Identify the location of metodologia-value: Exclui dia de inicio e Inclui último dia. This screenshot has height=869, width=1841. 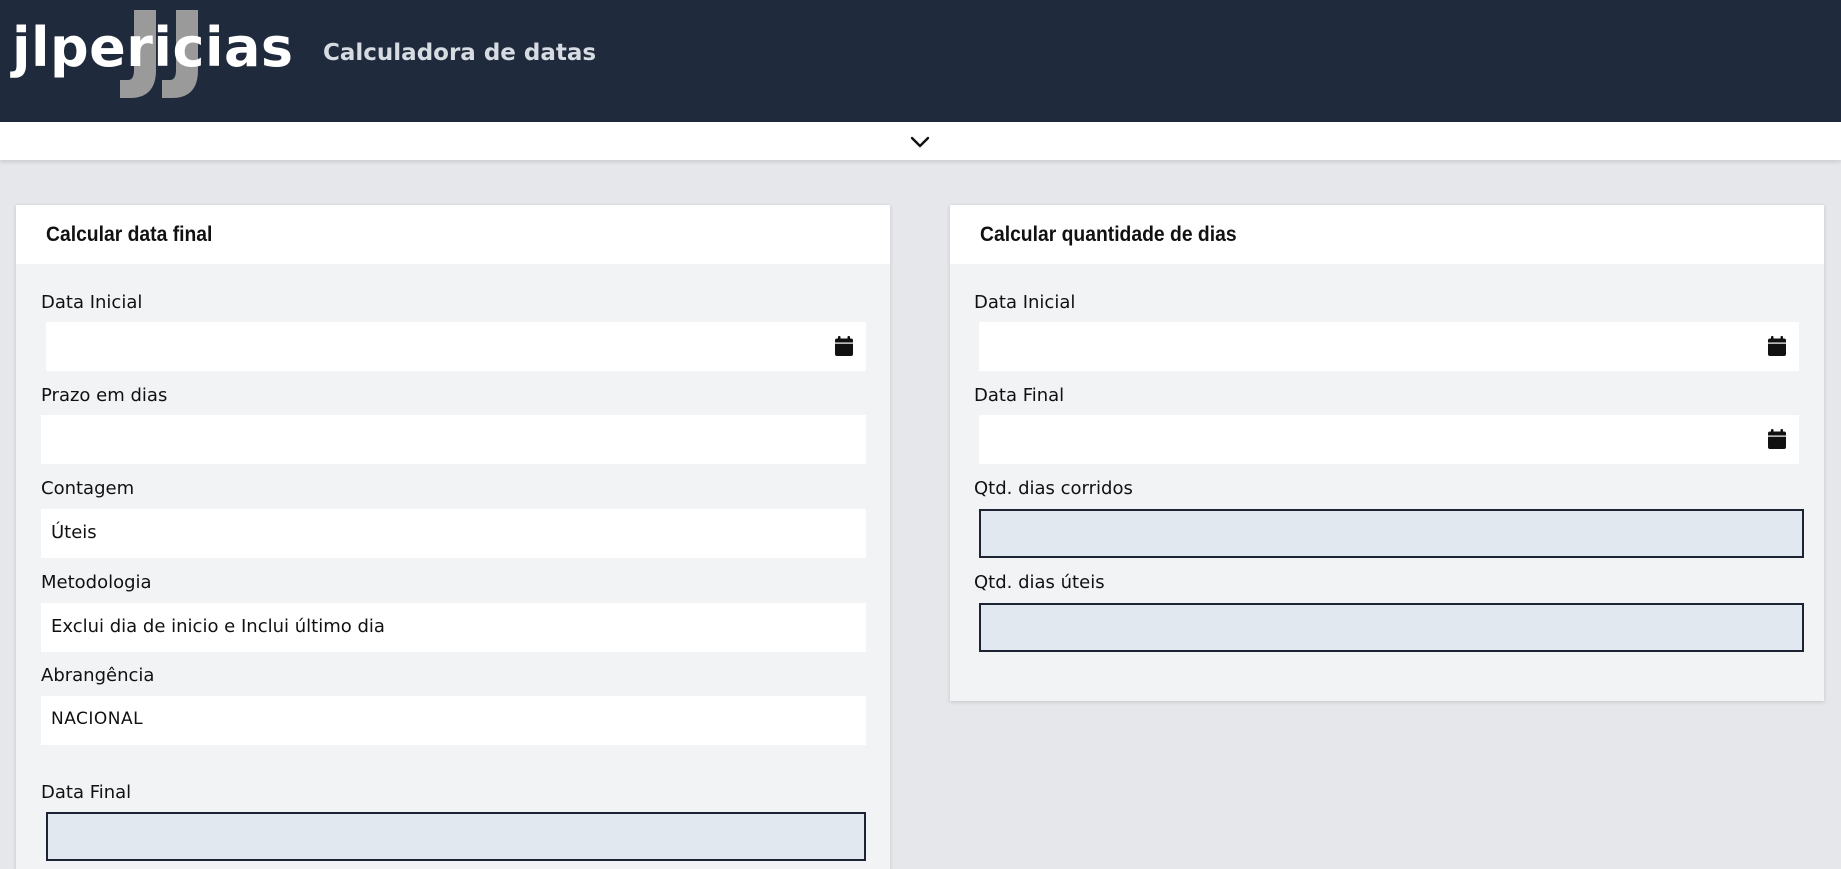
(218, 626).